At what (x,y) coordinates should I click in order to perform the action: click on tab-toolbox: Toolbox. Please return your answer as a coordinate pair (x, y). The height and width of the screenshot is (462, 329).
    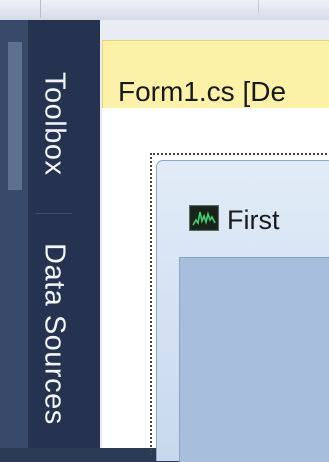
    Looking at the image, I should click on (54, 124).